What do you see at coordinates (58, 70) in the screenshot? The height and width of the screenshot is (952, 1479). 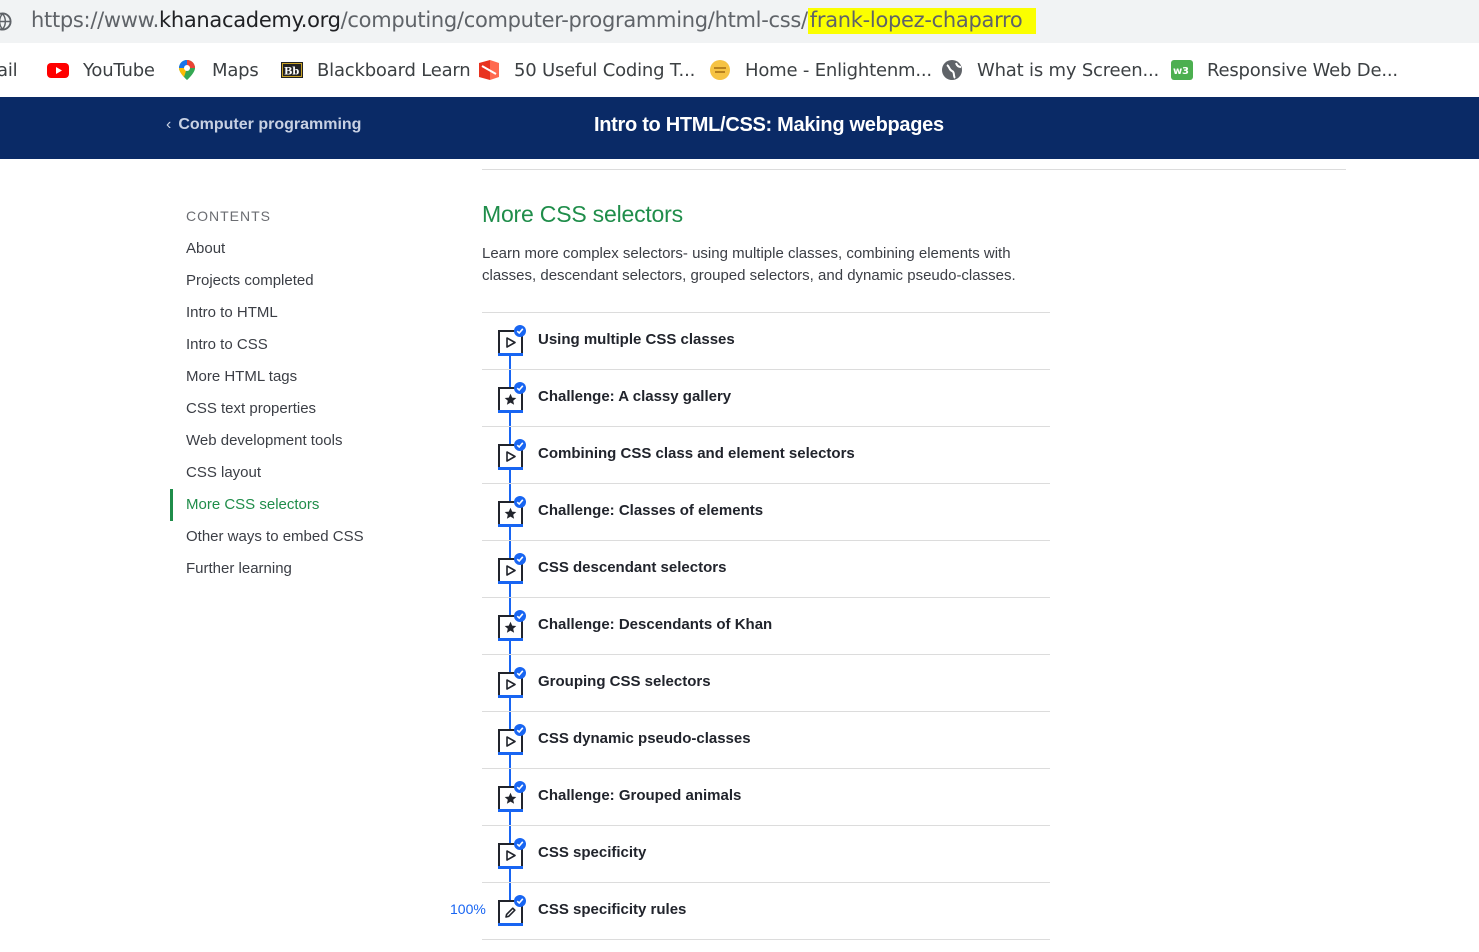 I see `youtube-icon` at bounding box center [58, 70].